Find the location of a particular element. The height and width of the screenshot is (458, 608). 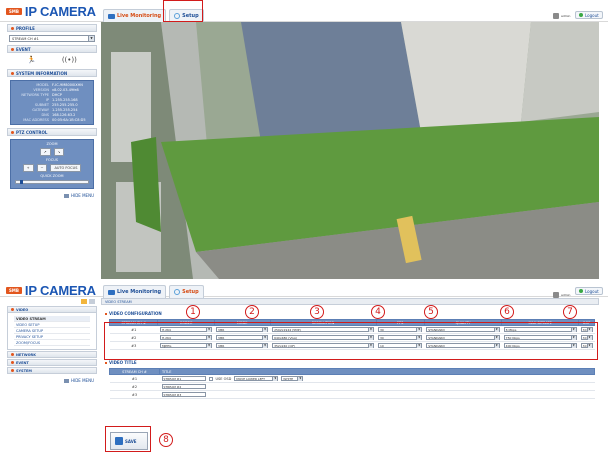

ptz-label: PTZ CONTROL is located at coordinates (32, 132).